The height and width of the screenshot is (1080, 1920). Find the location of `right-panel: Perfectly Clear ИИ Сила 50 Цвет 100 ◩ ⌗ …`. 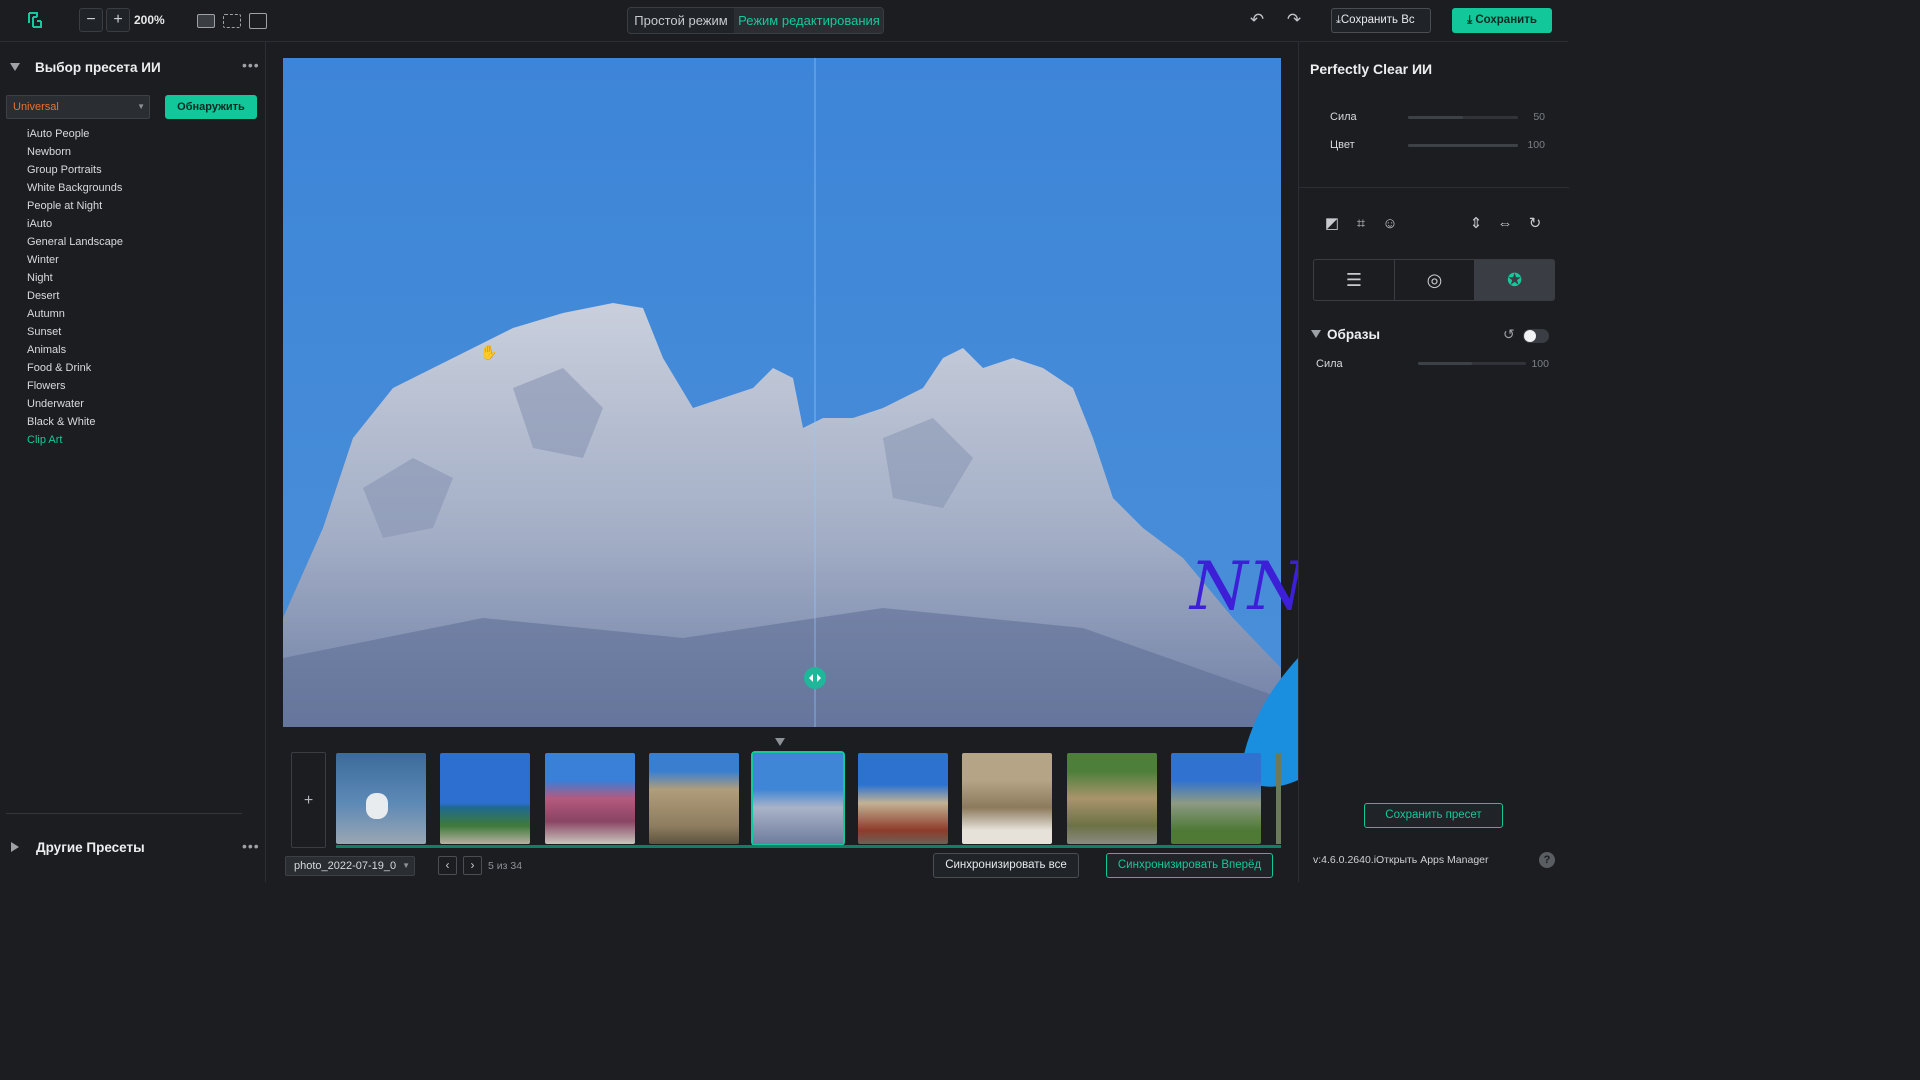

right-panel: Perfectly Clear ИИ Сила 50 Цвет 100 ◩ ⌗ … is located at coordinates (1433, 462).